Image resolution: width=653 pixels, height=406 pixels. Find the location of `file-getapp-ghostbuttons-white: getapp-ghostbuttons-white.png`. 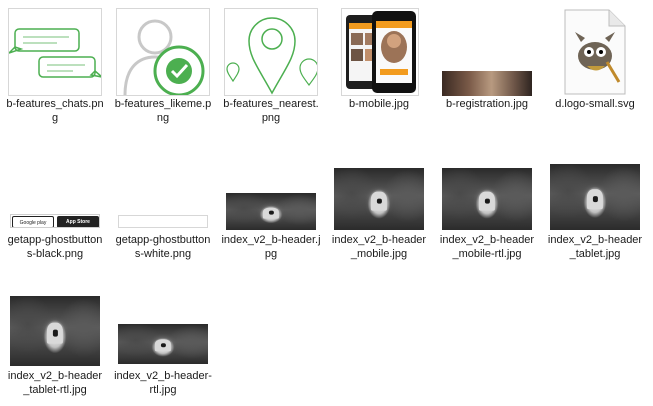

file-getapp-ghostbuttons-white: getapp-ghostbuttons-white.png is located at coordinates (163, 198).